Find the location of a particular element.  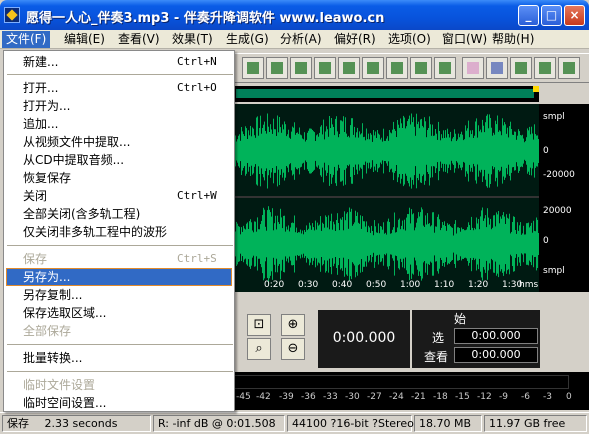

close-button: × is located at coordinates (574, 15).